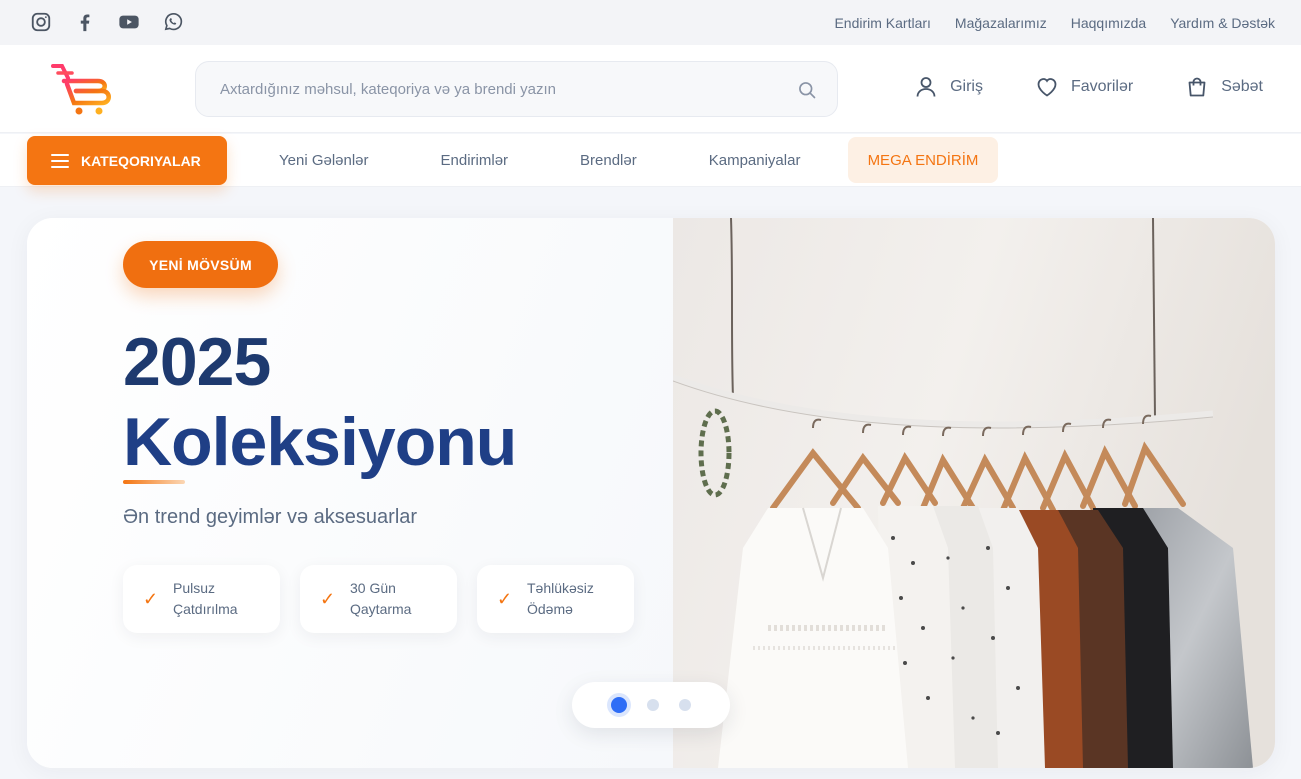  Describe the element at coordinates (320, 442) in the screenshot. I see `hero-title-collection: Koleksiyonu` at that location.